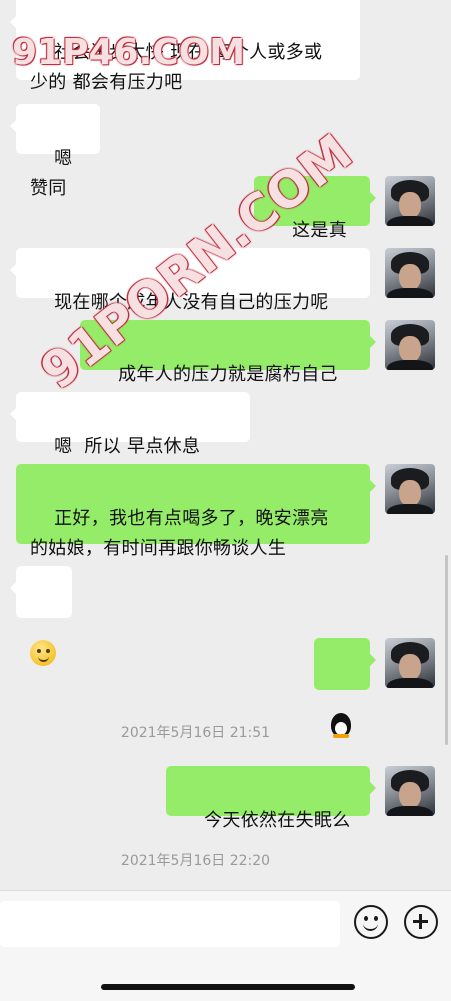 This screenshot has width=451, height=1001. I want to click on message-bubble-incoming: 社会进步太快 现在 每个人或多或 少的 都会有压力吧, so click(185, 46).